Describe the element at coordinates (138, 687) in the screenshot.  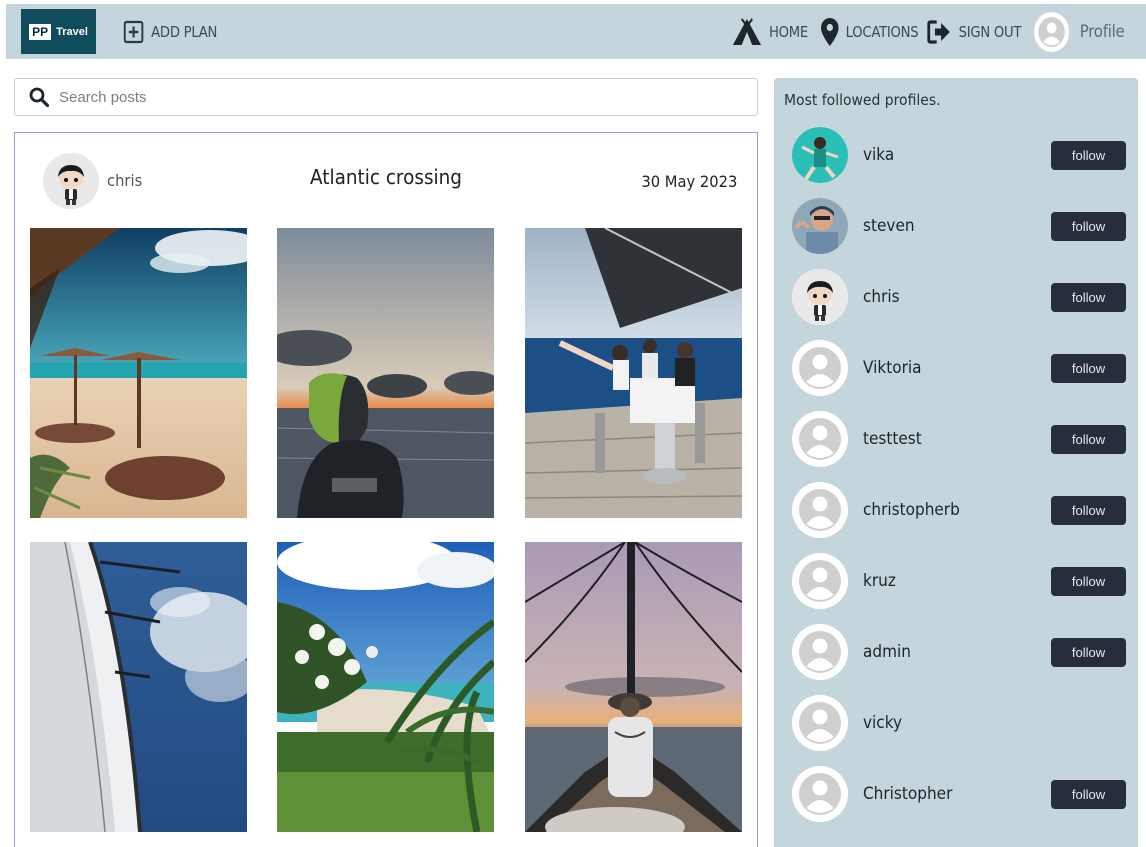
I see `post-photo-sail` at that location.